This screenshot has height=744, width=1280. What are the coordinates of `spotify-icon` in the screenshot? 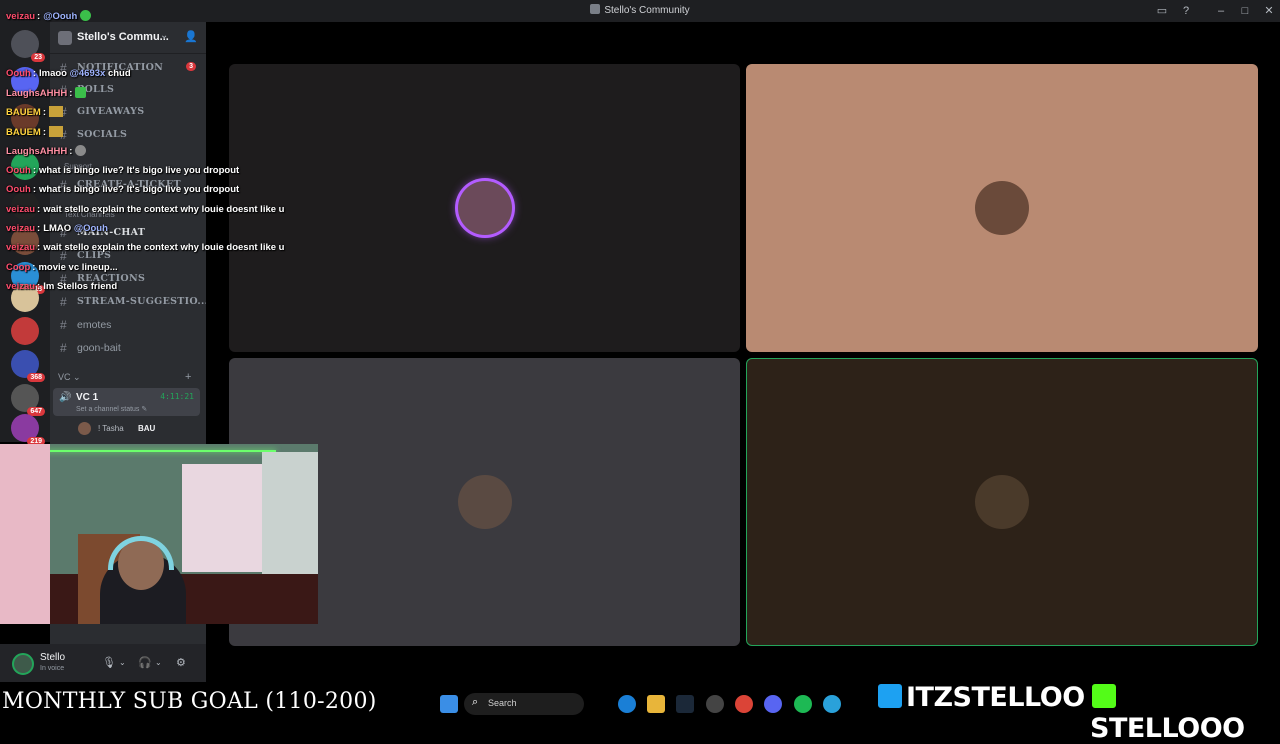 It's located at (803, 704).